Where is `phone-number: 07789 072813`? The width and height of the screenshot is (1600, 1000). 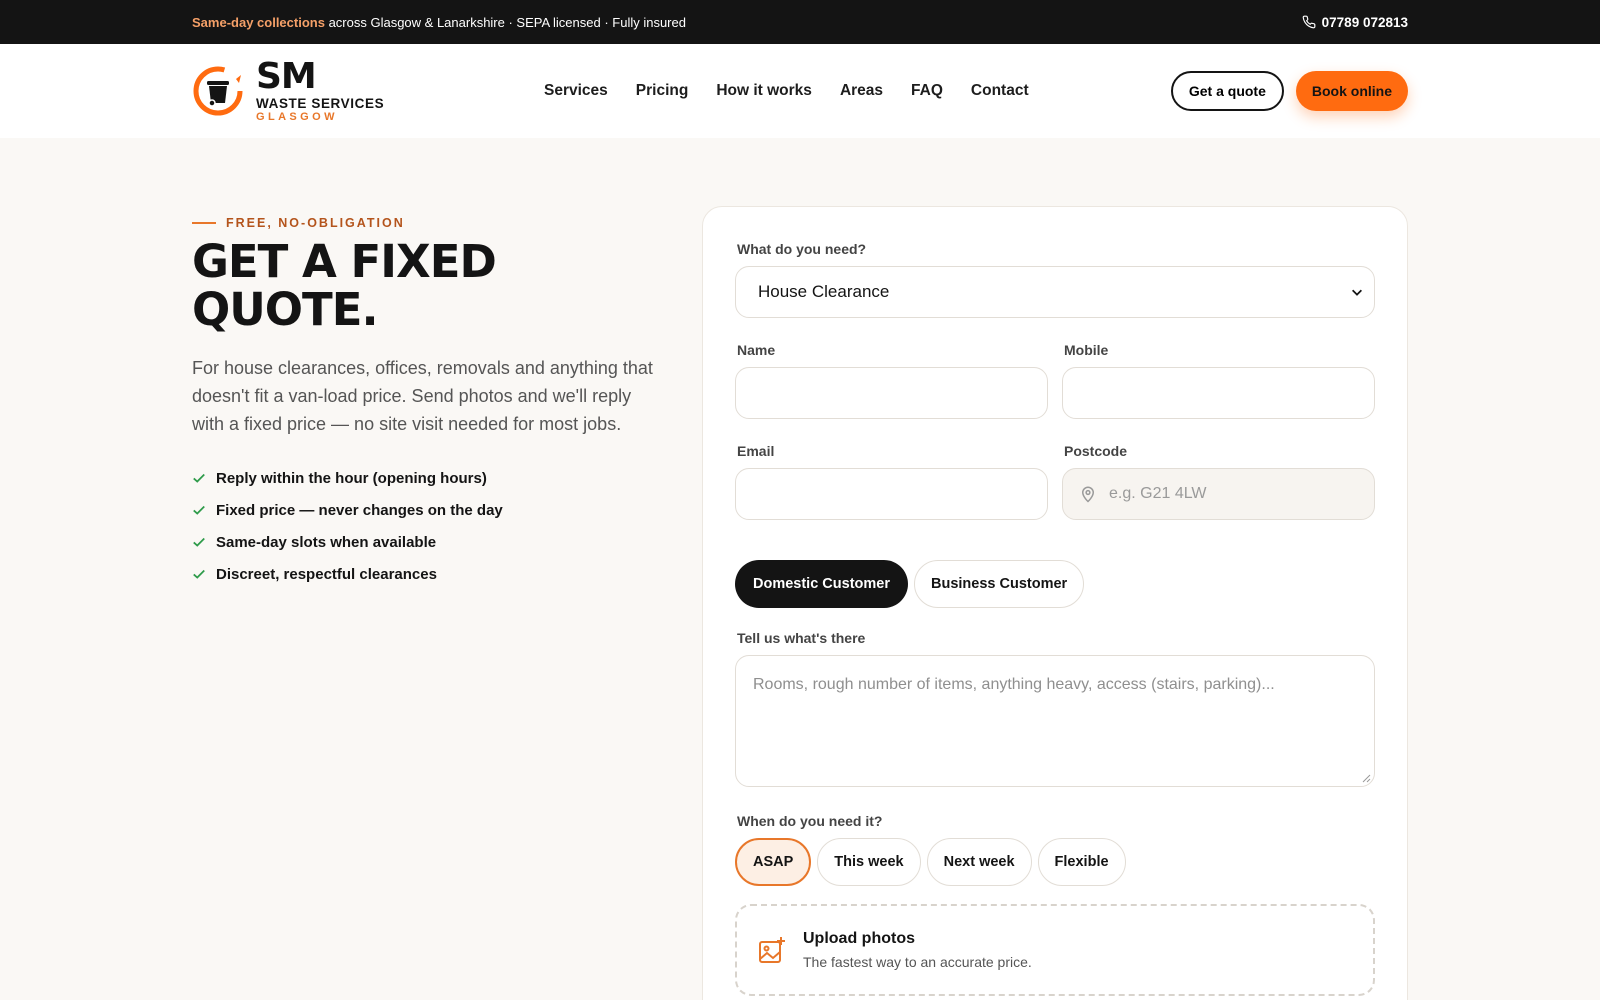
phone-number: 07789 072813 is located at coordinates (1364, 22).